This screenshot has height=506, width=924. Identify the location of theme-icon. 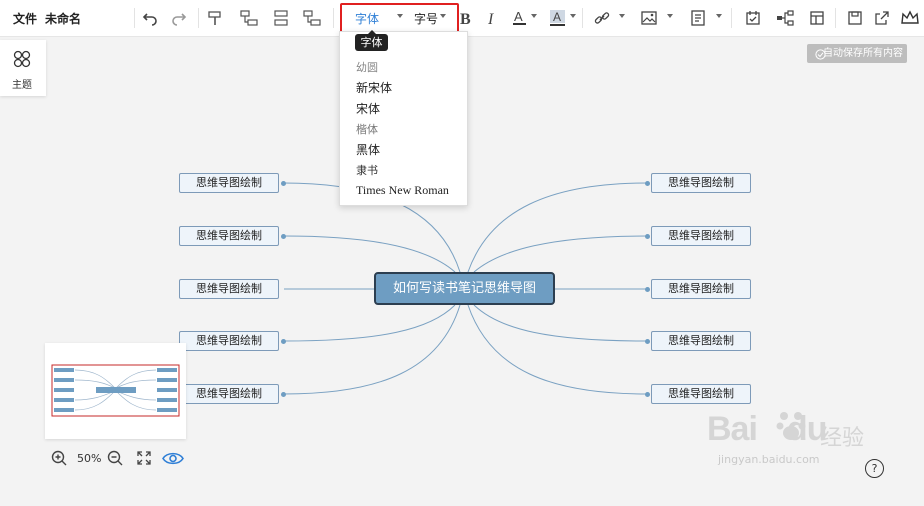
(22, 61).